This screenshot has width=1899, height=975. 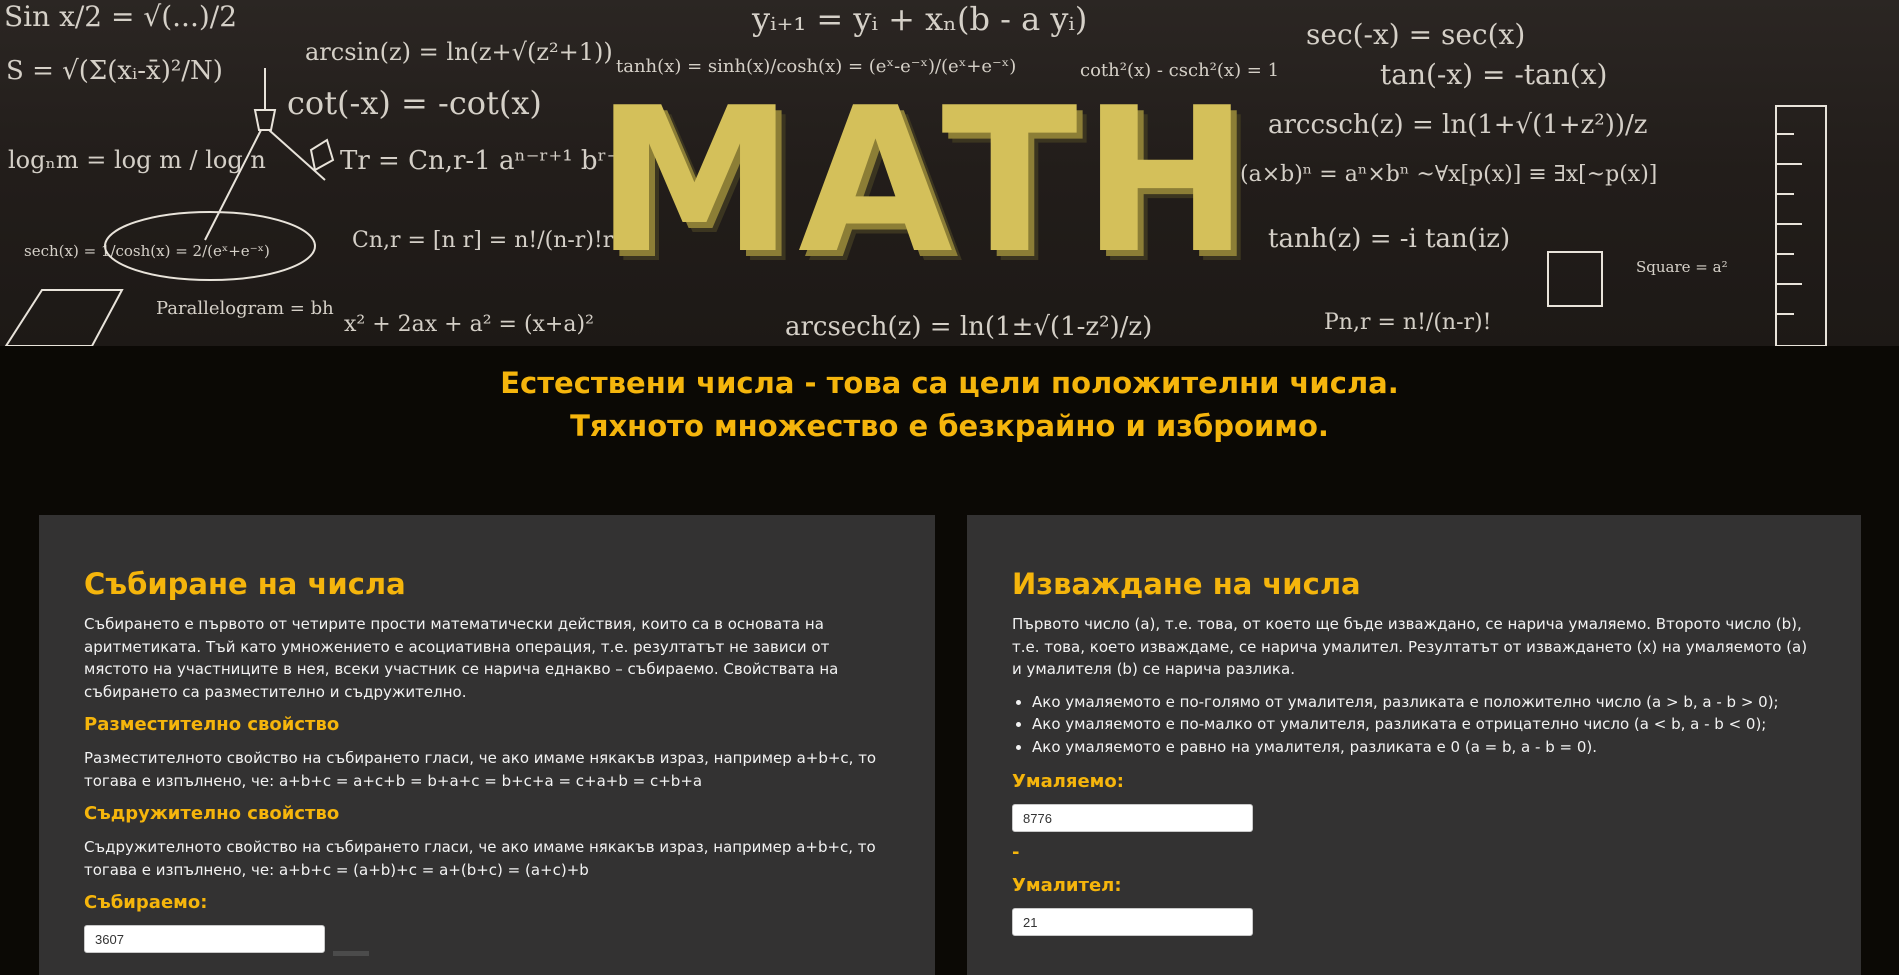 What do you see at coordinates (1186, 584) in the screenshot?
I see `subtraction-title: Изваждане на числа` at bounding box center [1186, 584].